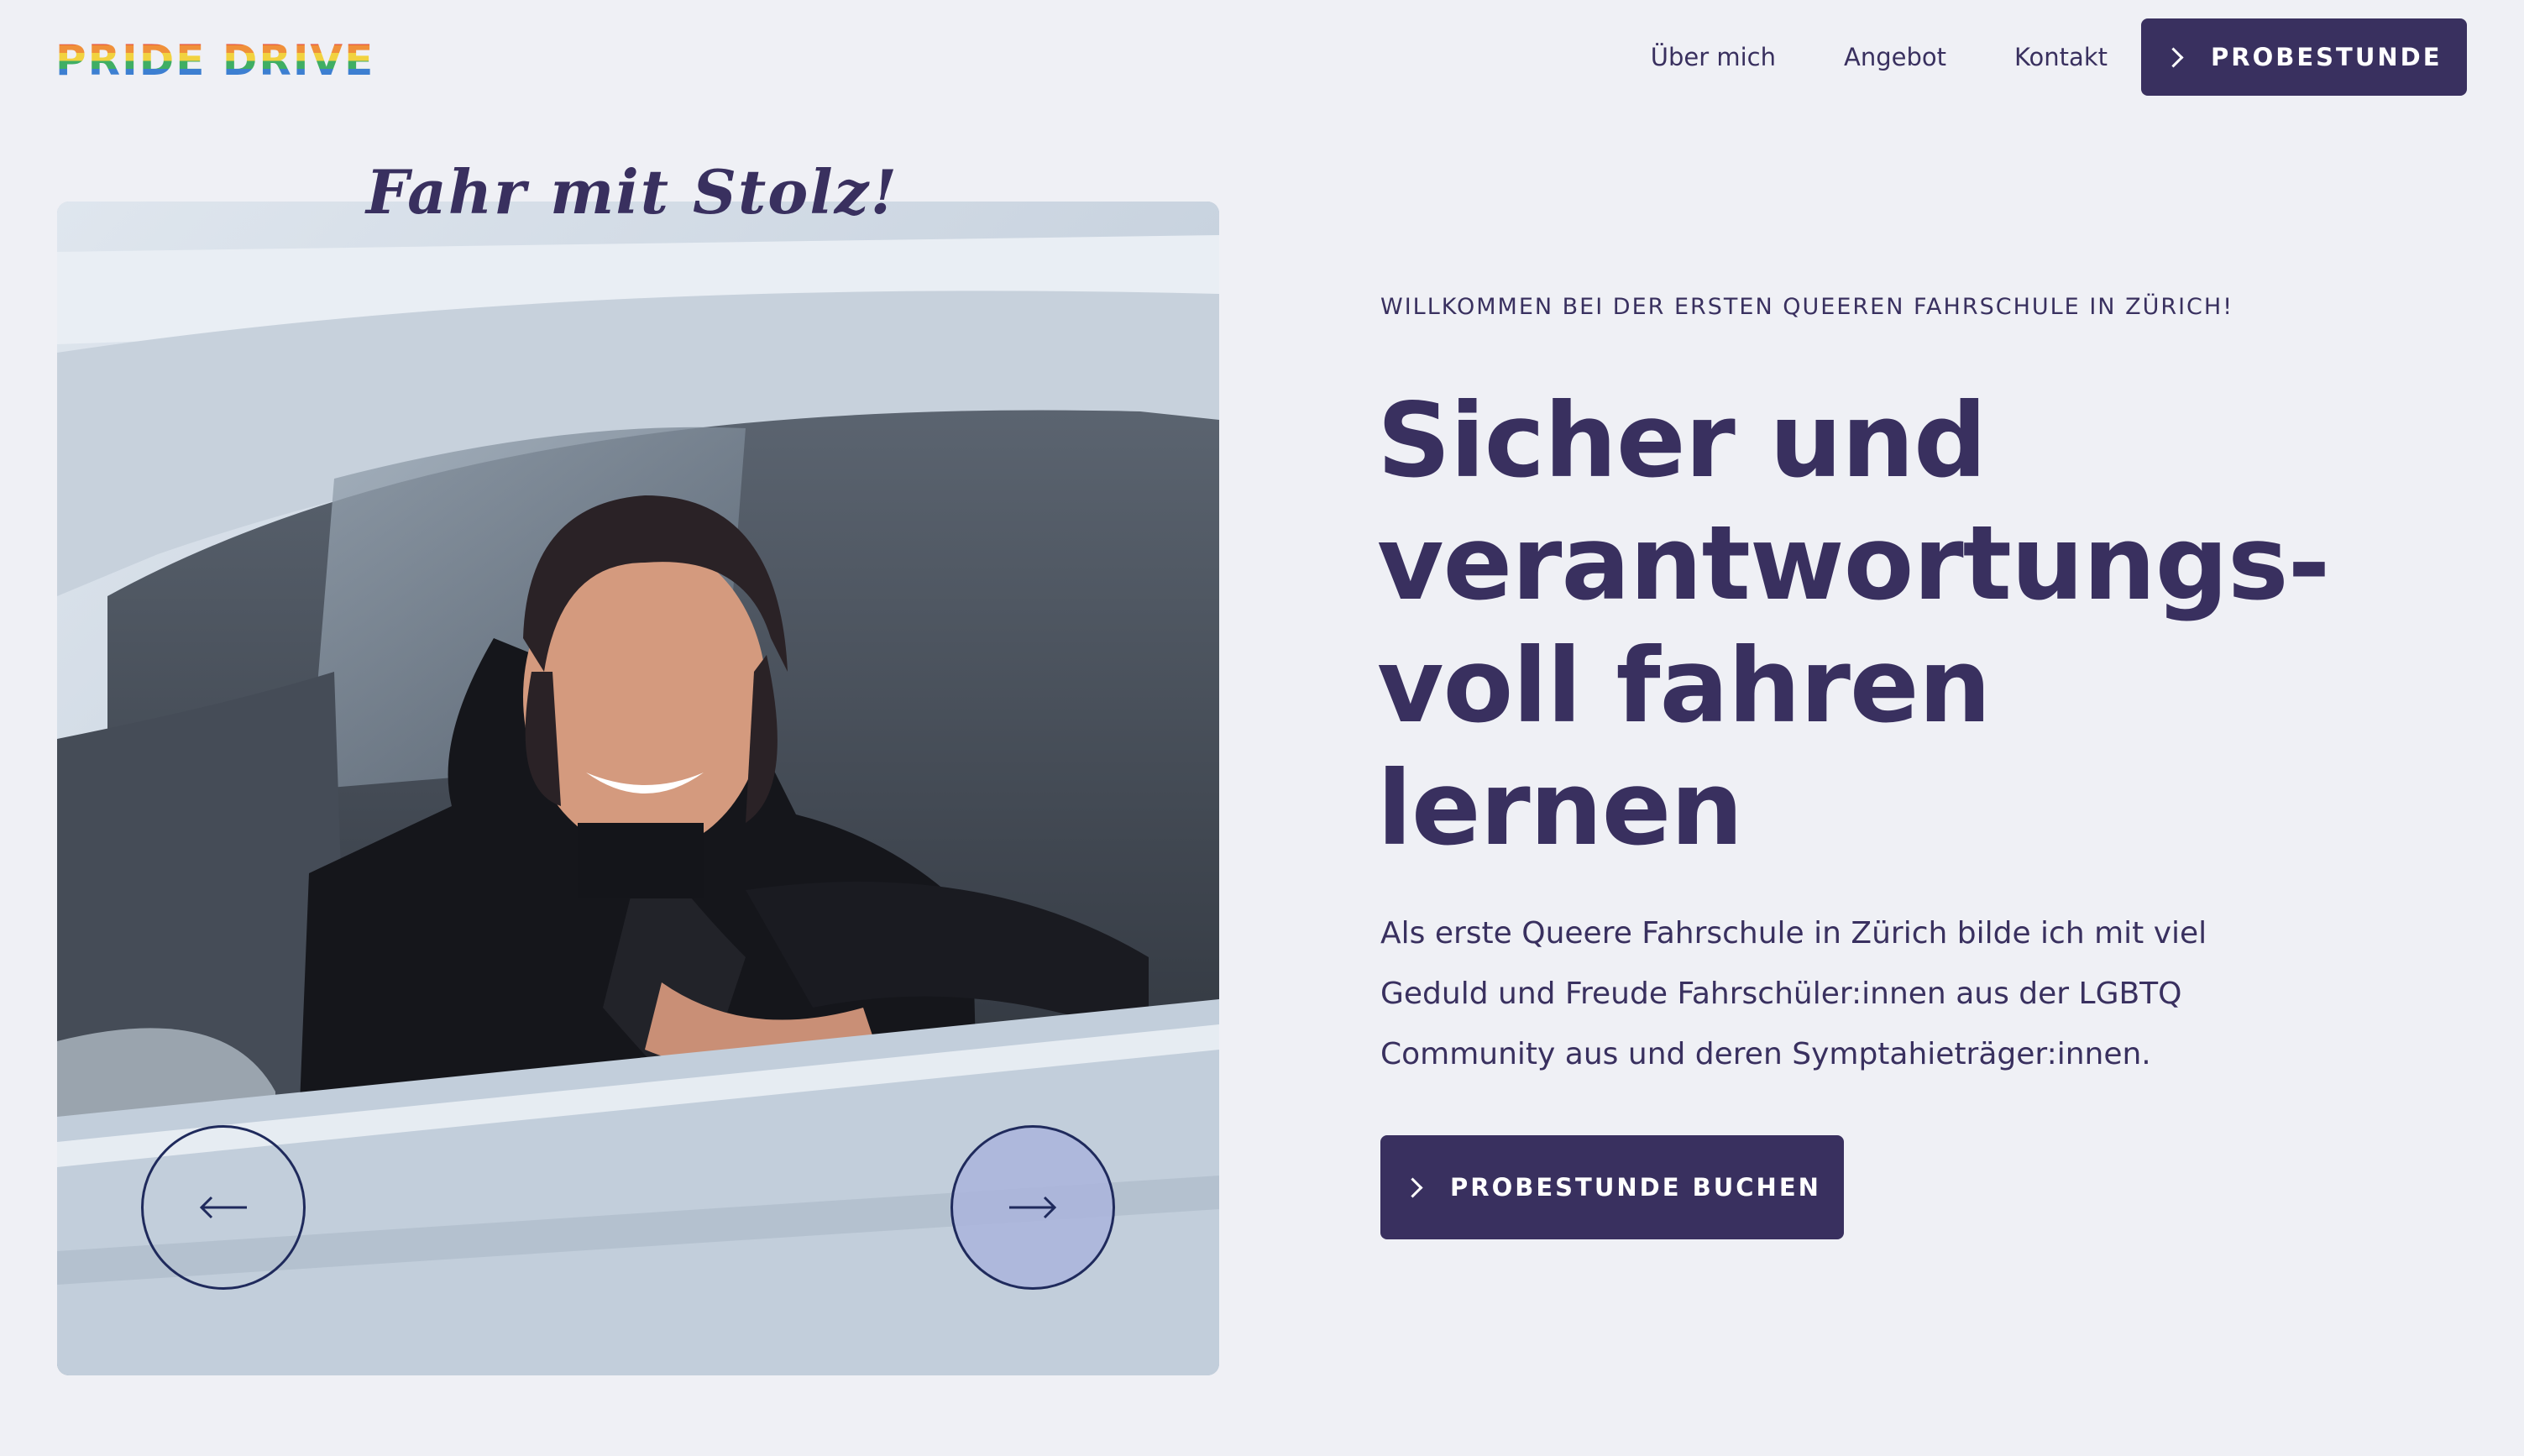  I want to click on carousel-next-button, so click(1032, 1207).